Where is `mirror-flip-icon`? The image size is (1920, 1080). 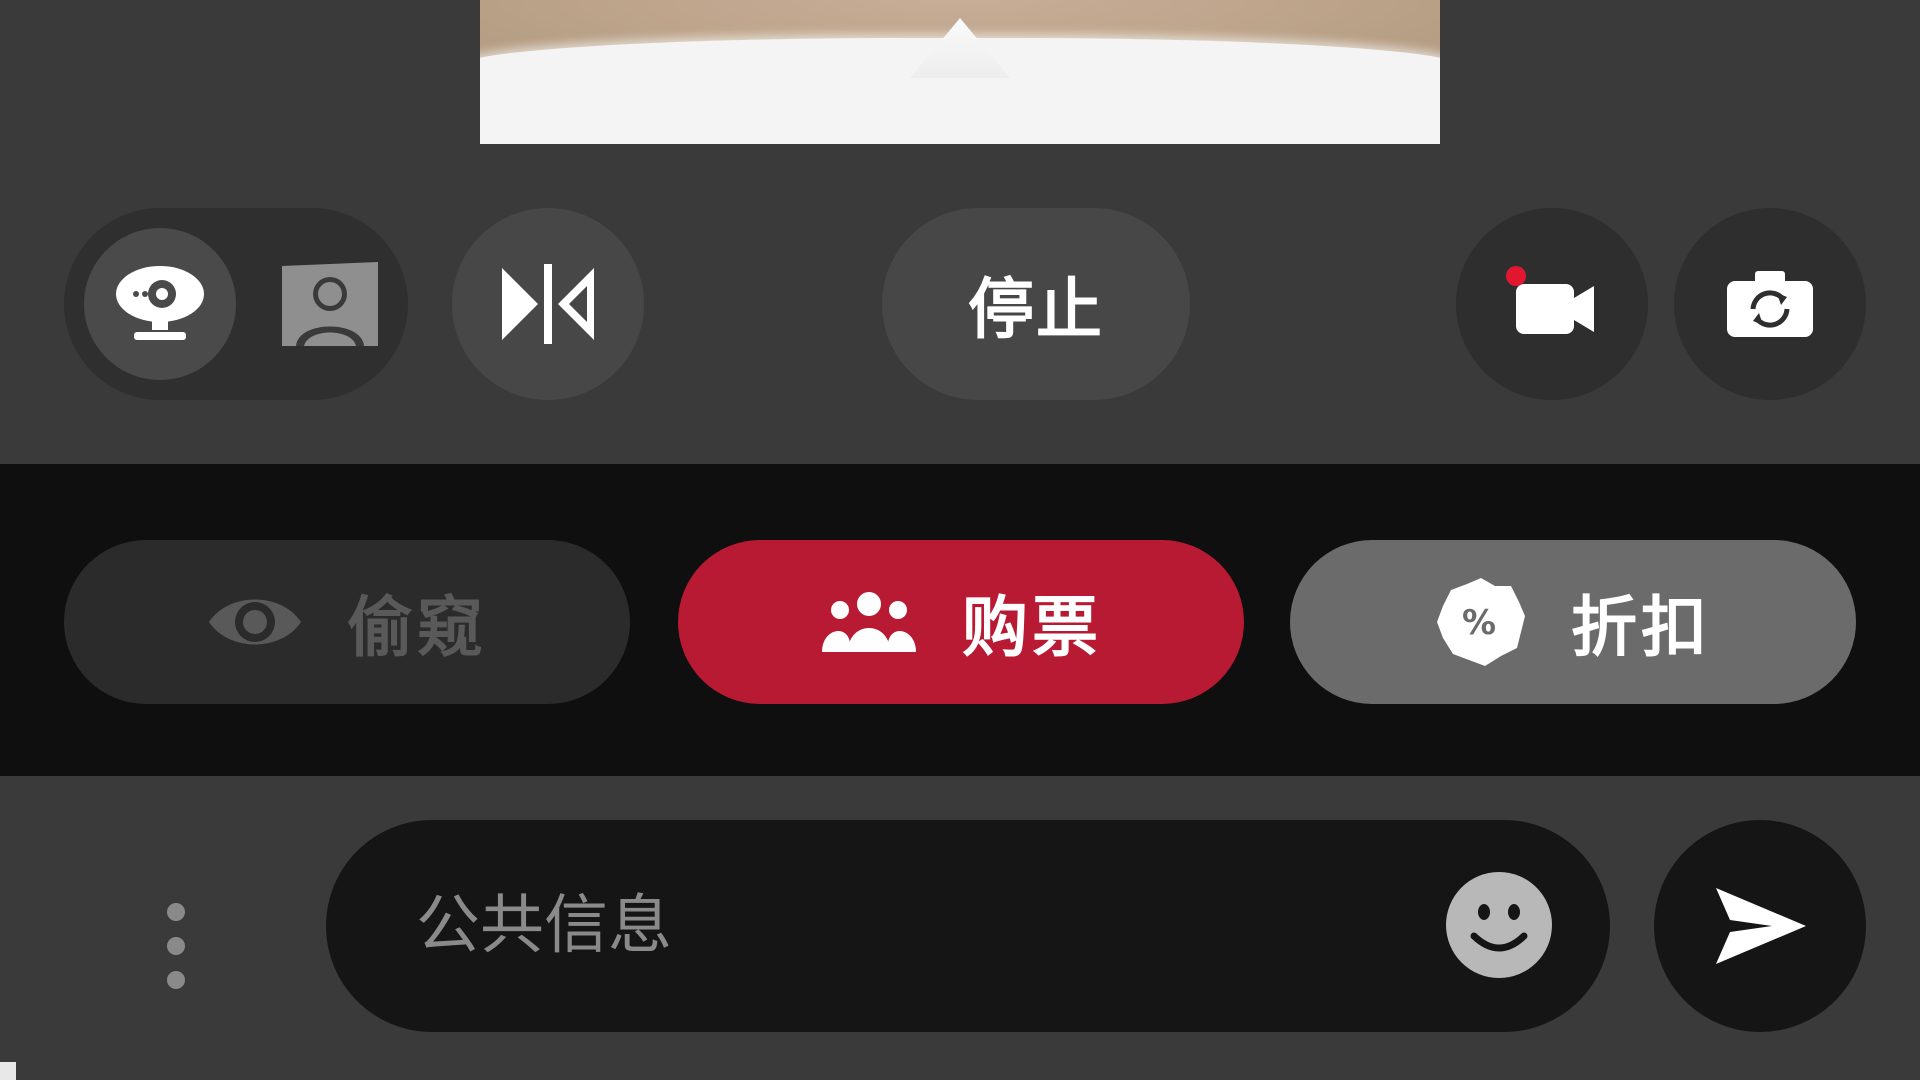
mirror-flip-icon is located at coordinates (548, 304).